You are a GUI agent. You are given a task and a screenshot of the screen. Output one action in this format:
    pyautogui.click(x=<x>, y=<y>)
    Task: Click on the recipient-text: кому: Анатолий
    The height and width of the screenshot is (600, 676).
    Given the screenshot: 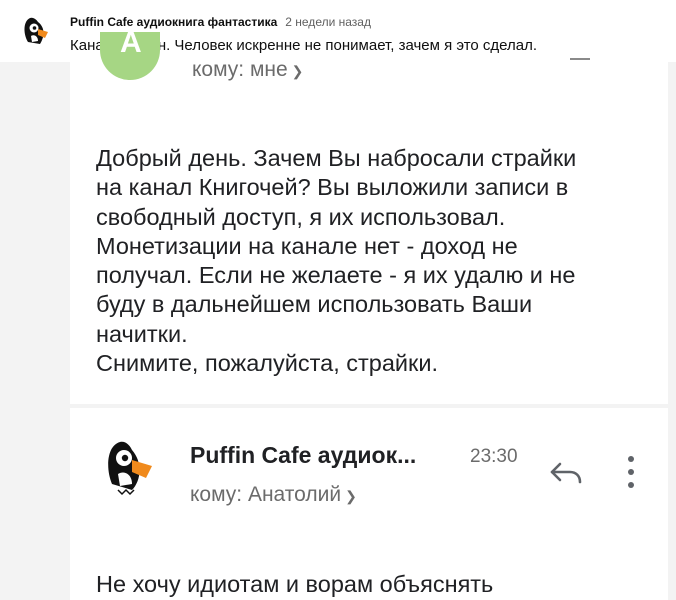 What is the action you would take?
    pyautogui.click(x=266, y=494)
    